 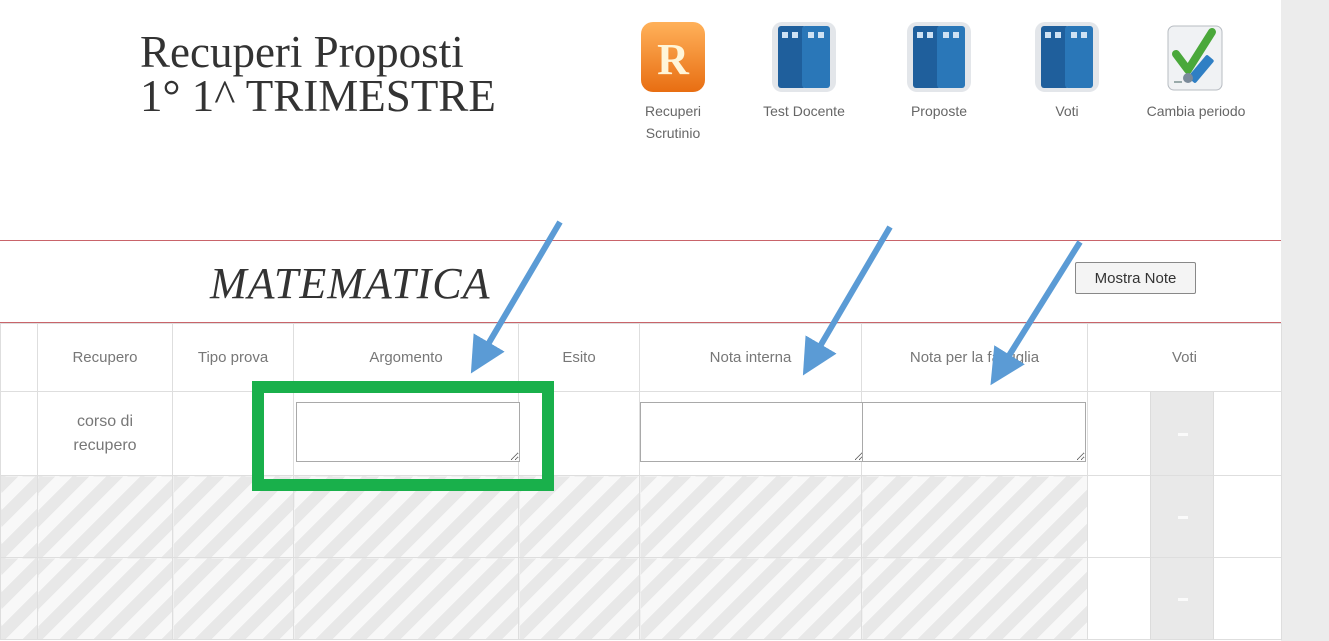 I want to click on column-header-nota-famiglia: Nota per la famiglia, so click(x=974, y=357).